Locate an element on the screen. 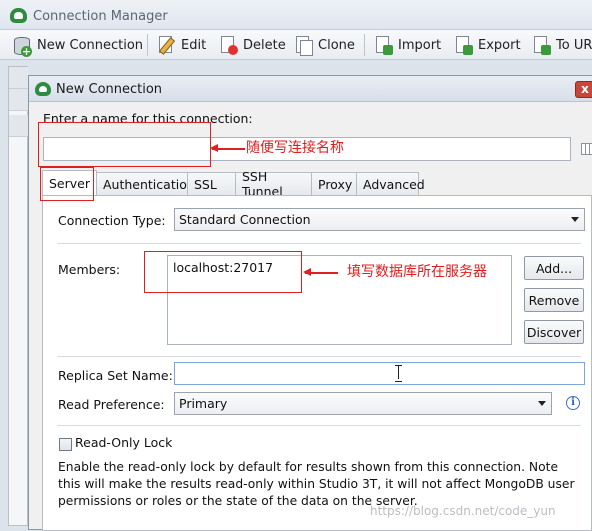  read-preference-value: Primary is located at coordinates (203, 403).